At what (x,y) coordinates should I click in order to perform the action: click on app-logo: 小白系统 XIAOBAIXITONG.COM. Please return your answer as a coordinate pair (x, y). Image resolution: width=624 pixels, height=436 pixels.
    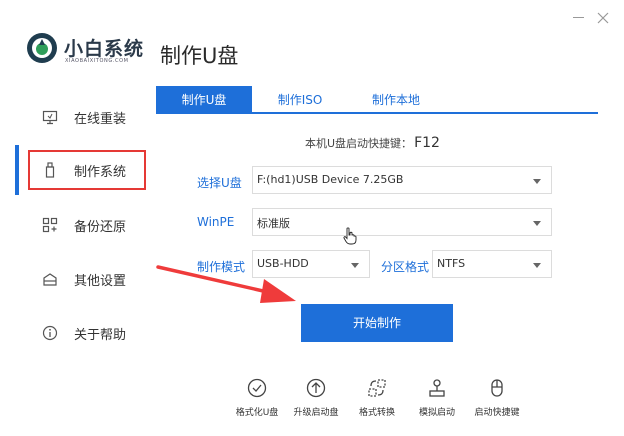
    Looking at the image, I should click on (86, 50).